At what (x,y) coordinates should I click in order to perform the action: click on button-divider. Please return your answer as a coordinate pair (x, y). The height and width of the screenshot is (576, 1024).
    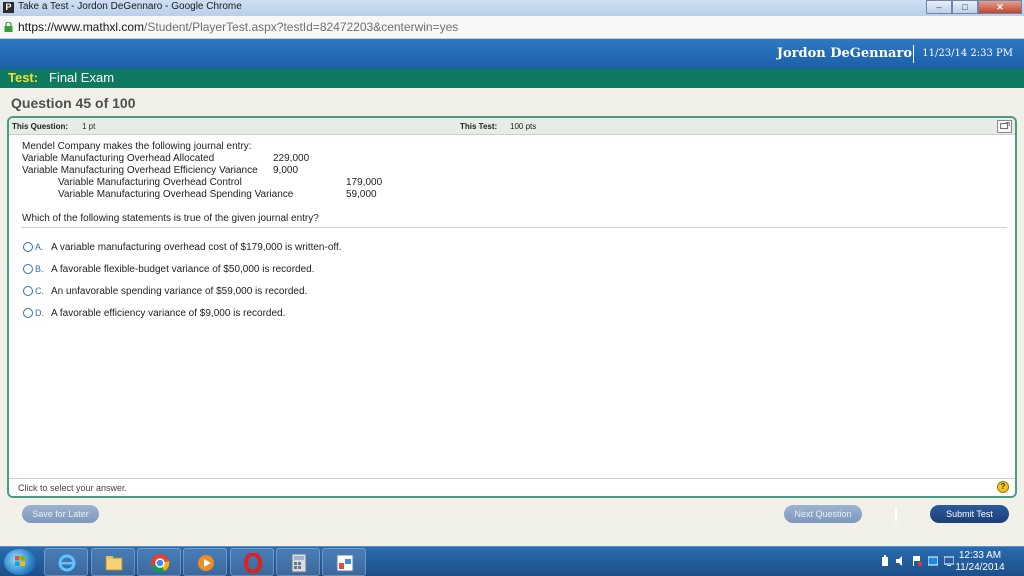
    Looking at the image, I should click on (896, 515).